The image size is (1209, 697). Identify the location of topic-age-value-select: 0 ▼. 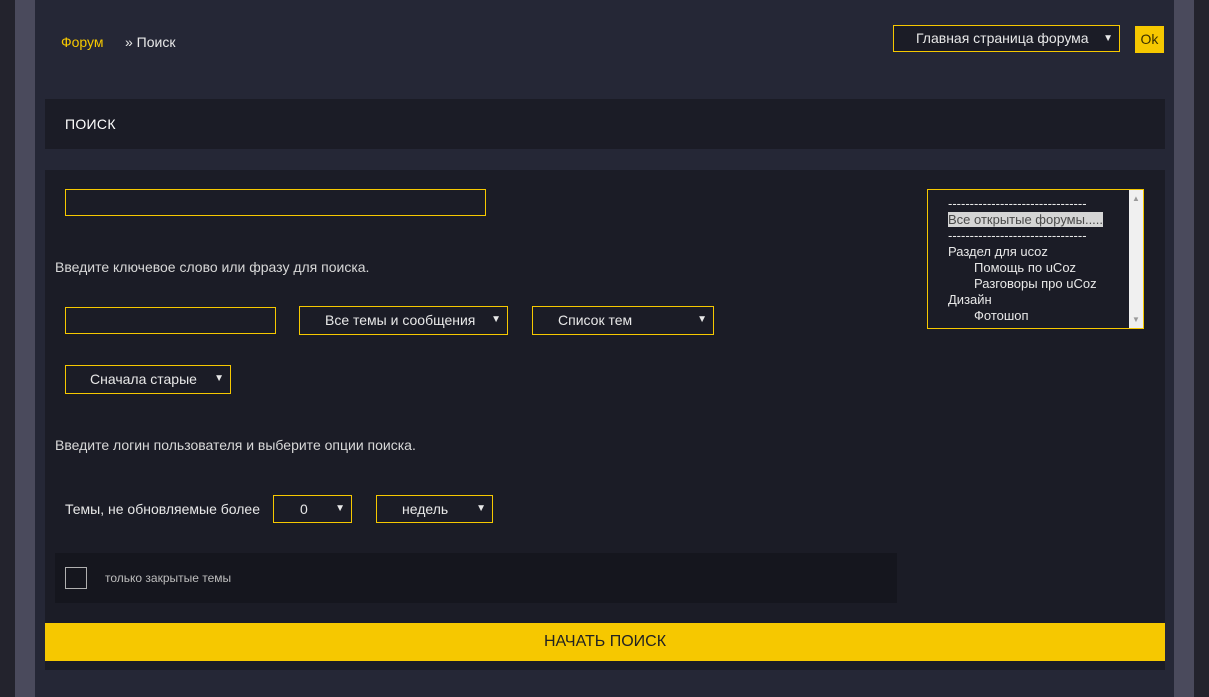
(312, 509).